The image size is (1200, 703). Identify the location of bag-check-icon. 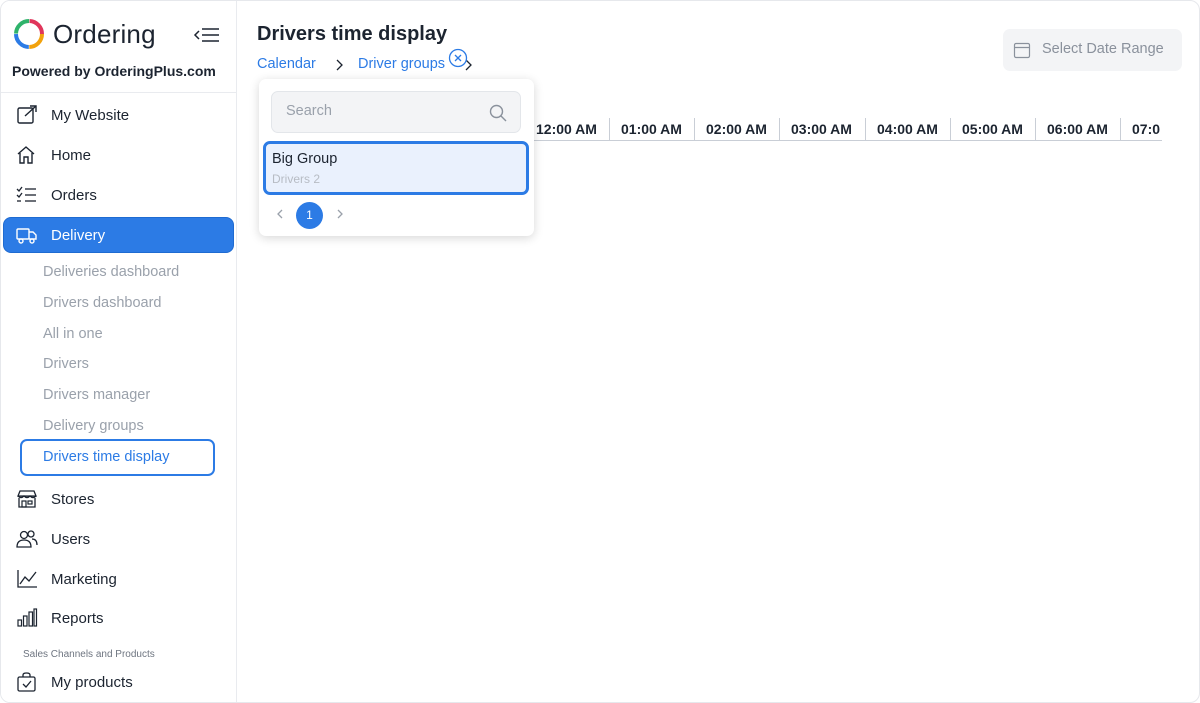
(26, 682).